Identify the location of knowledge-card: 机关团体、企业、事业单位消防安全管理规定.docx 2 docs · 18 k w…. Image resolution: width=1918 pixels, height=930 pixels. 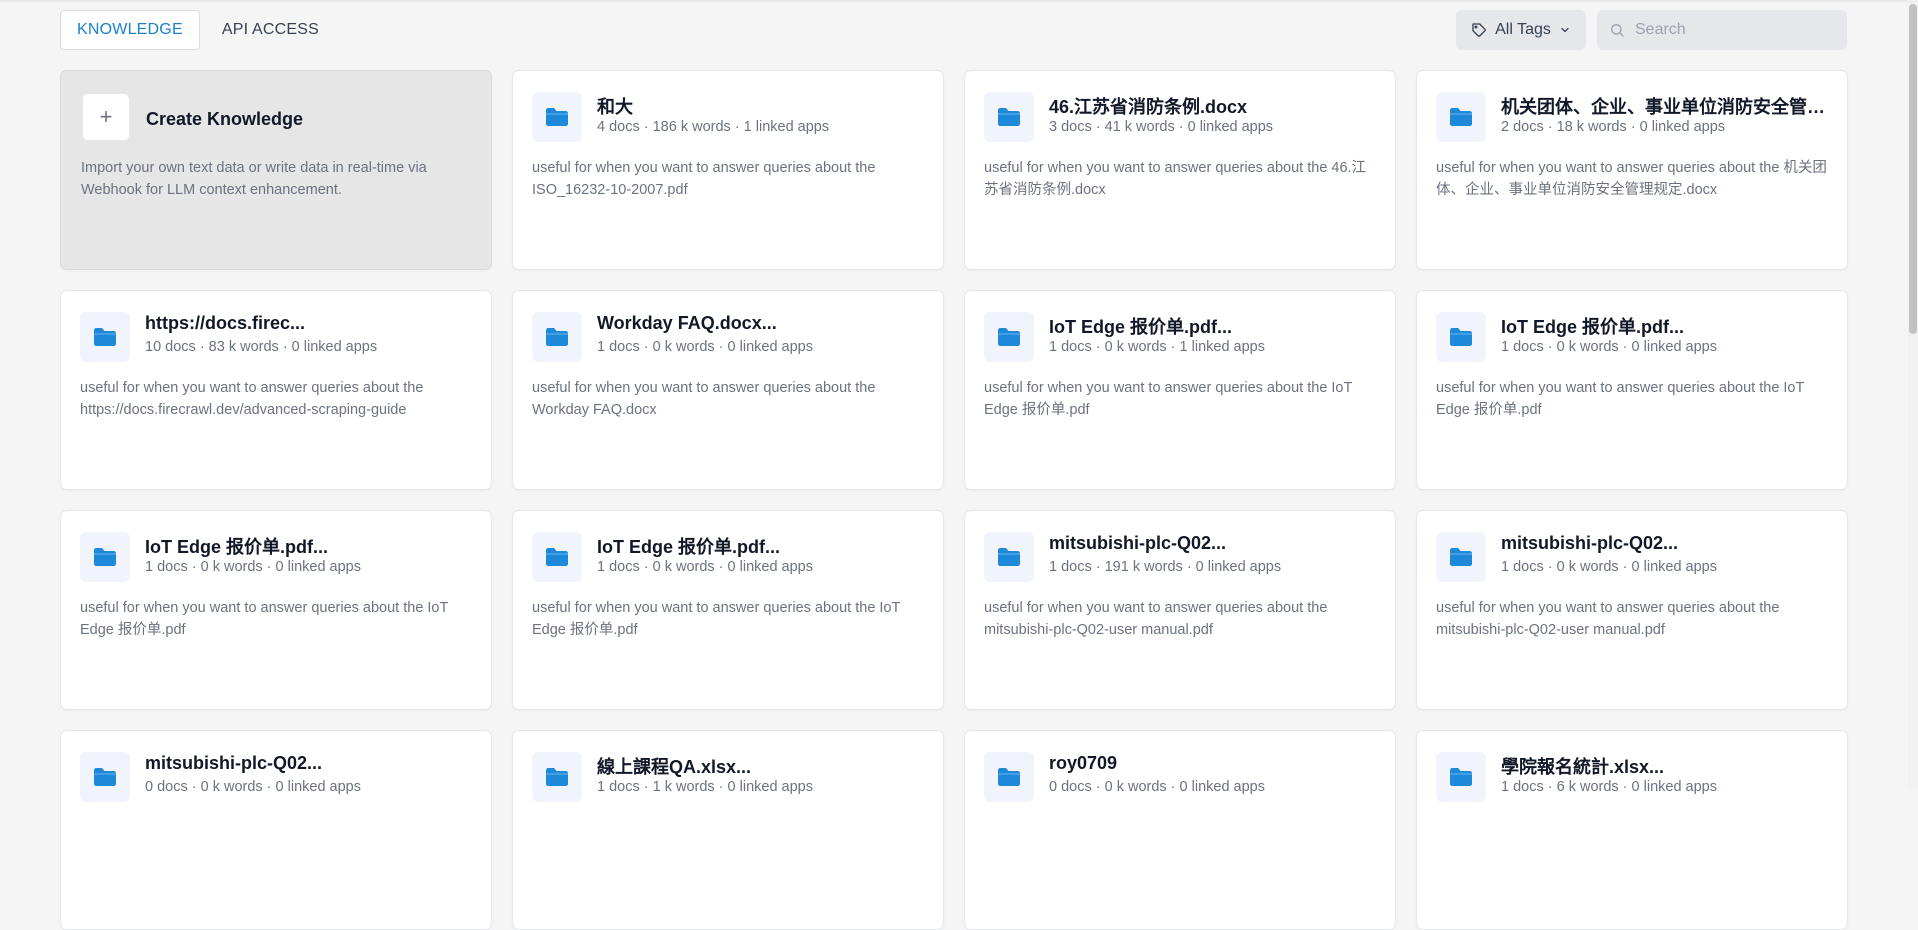
(1632, 170).